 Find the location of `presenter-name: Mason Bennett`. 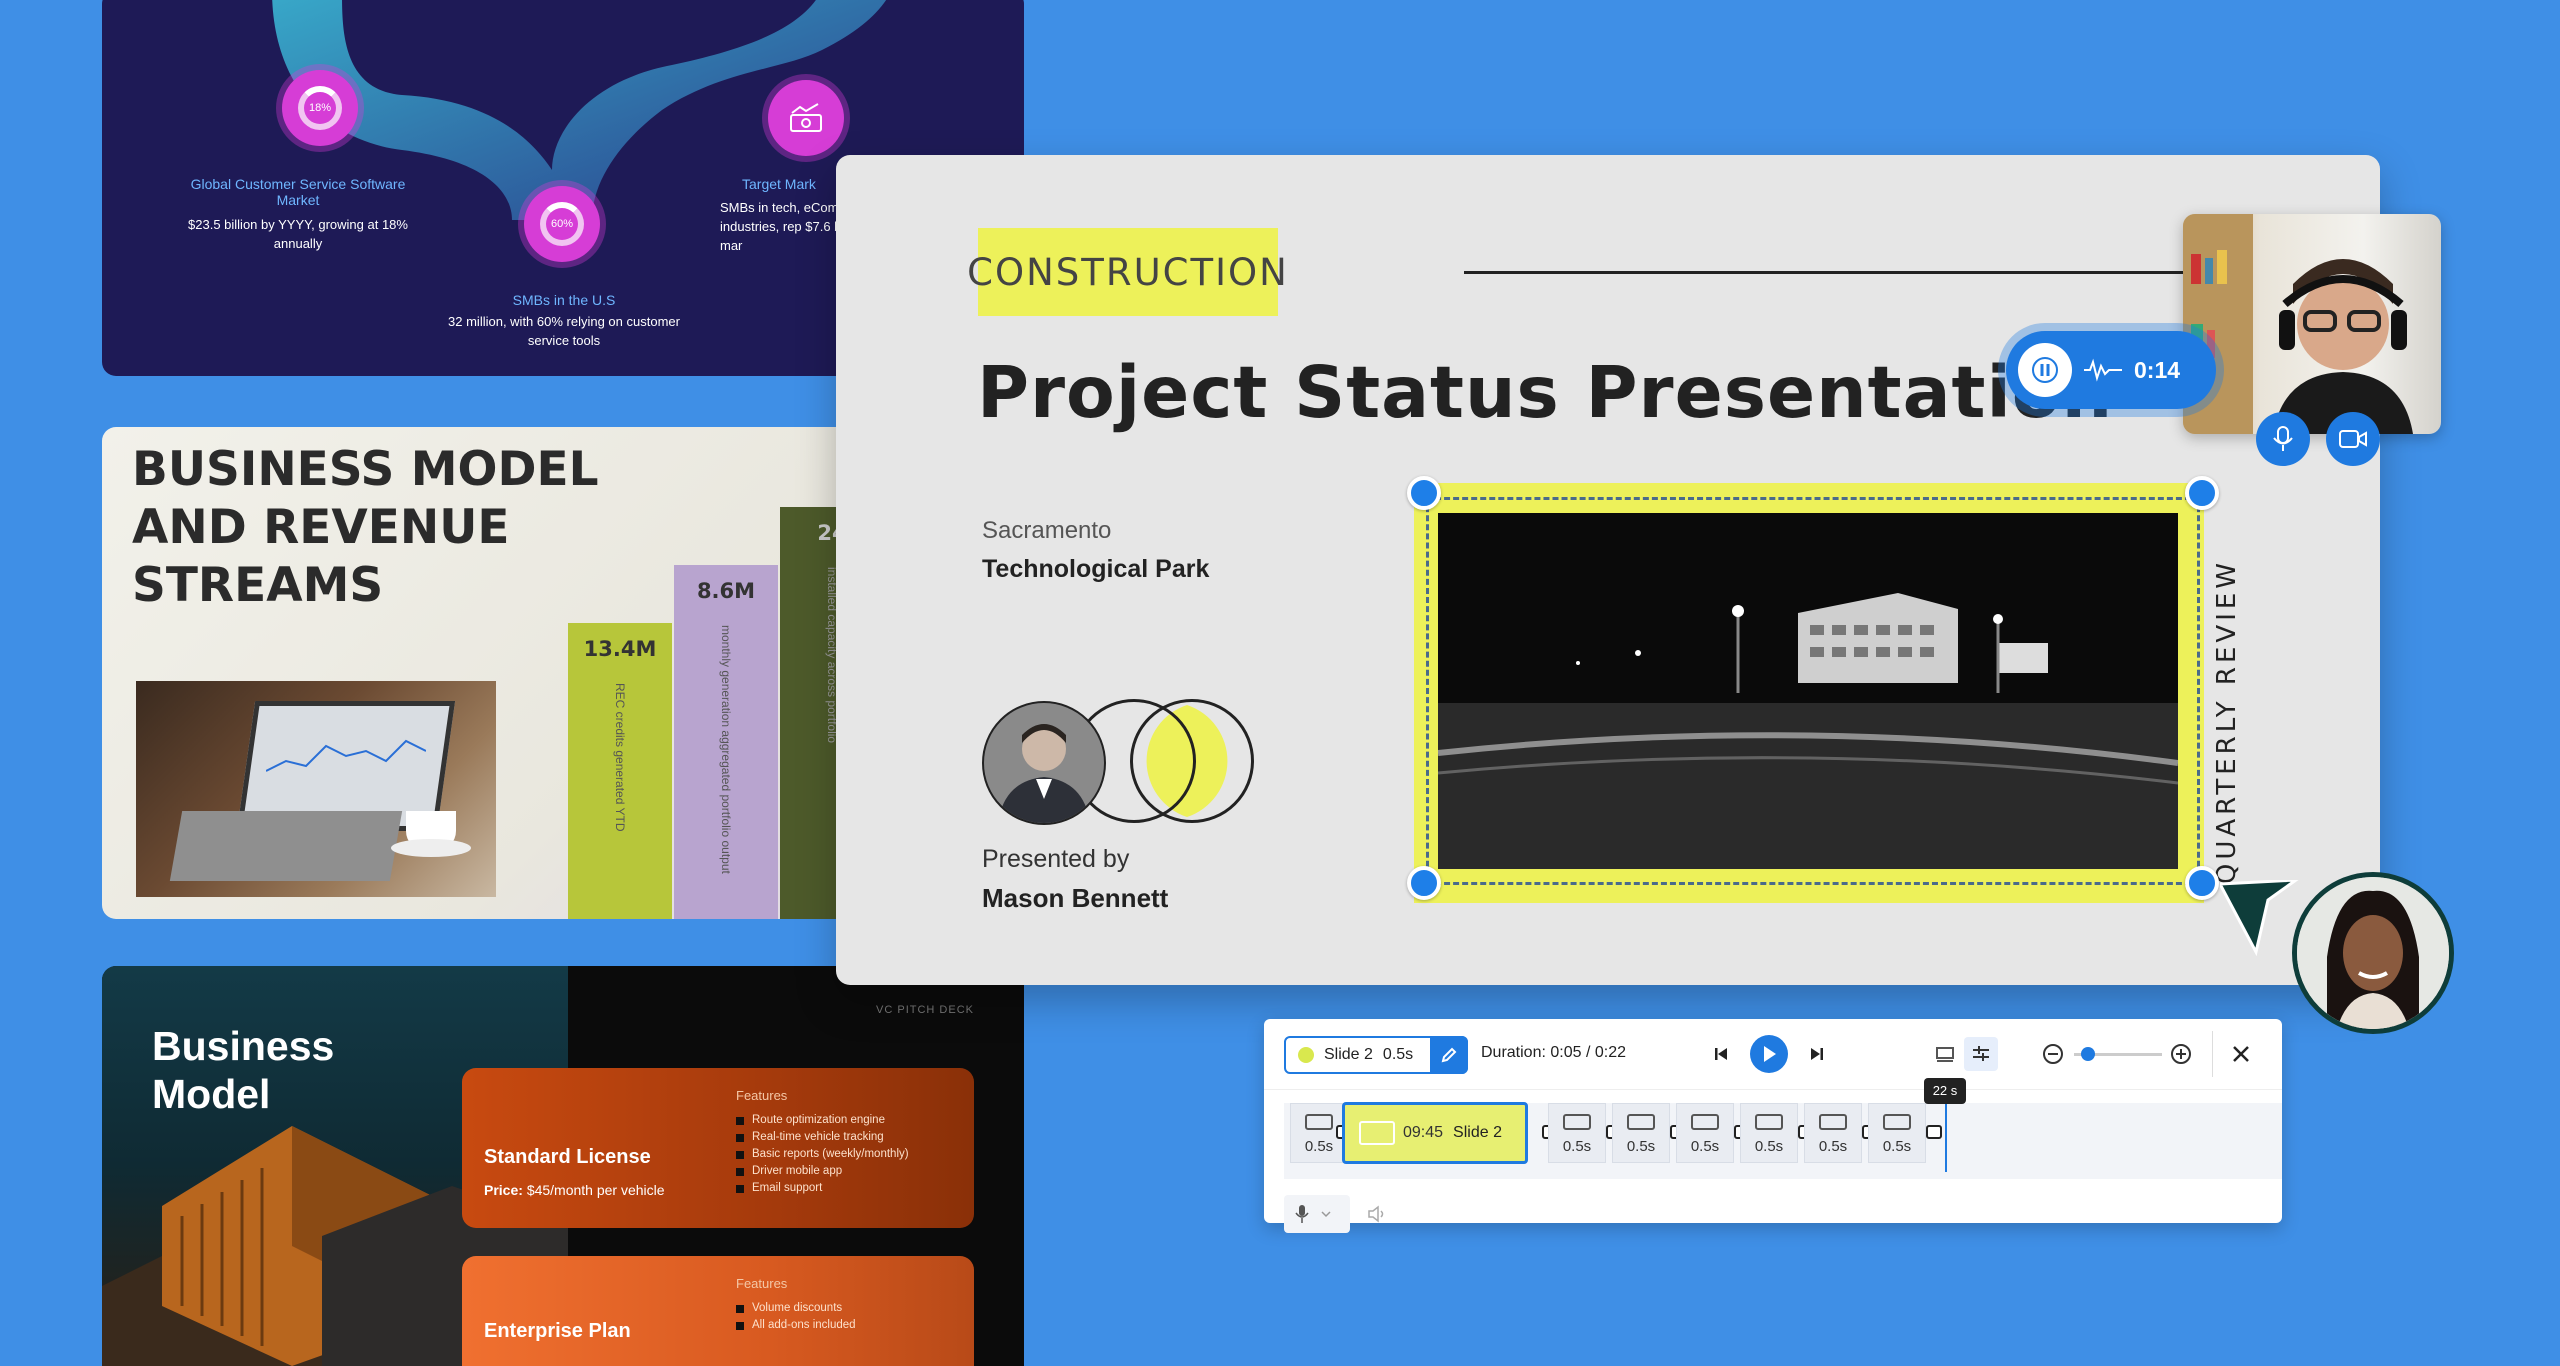

presenter-name: Mason Bennett is located at coordinates (1075, 898).